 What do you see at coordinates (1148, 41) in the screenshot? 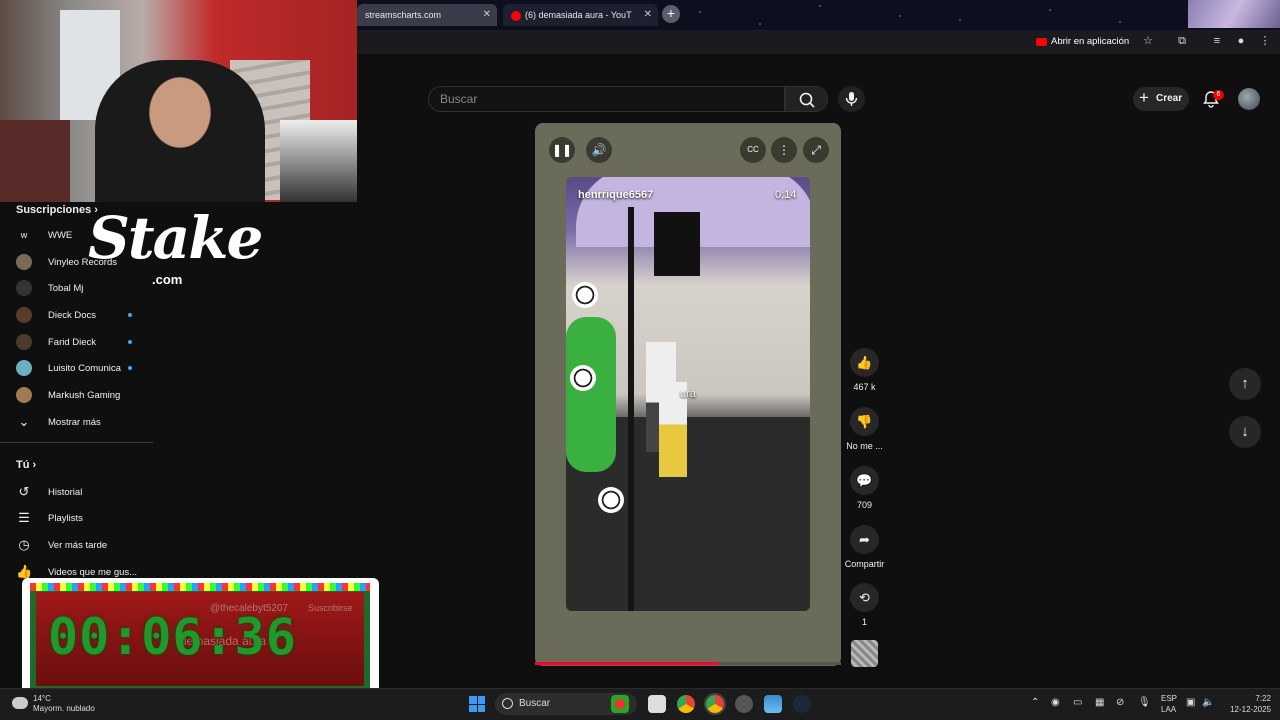
I see `bookmark-star-icon: ☆` at bounding box center [1148, 41].